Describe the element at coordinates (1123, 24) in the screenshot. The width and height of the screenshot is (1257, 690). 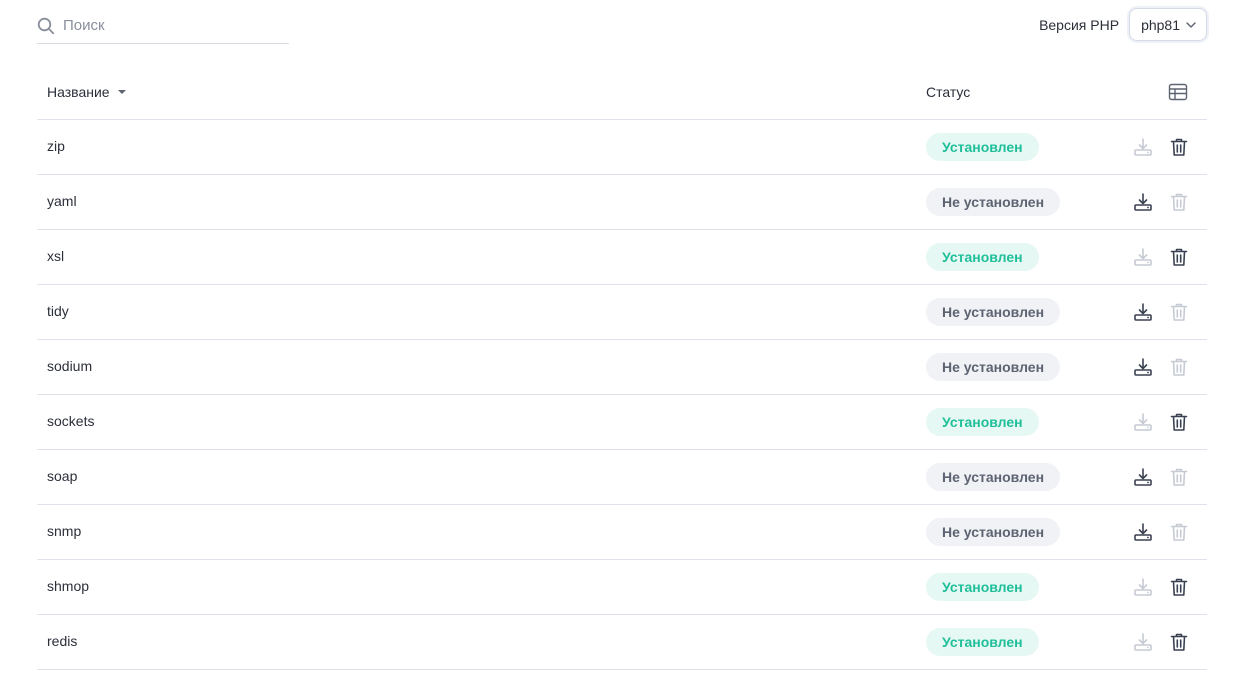
I see `php-version-control: Версия PHP php81` at that location.